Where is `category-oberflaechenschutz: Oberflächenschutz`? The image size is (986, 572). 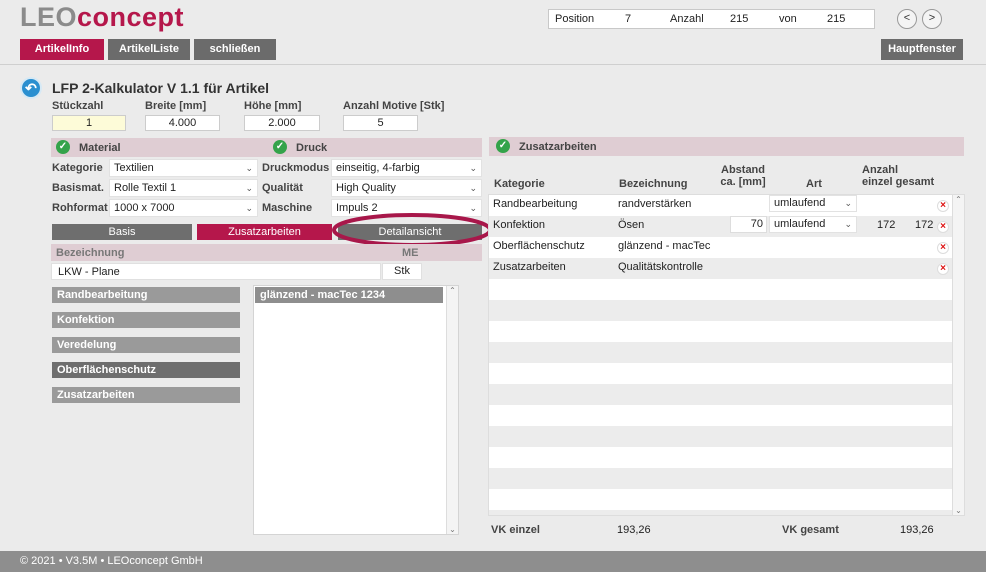 category-oberflaechenschutz: Oberflächenschutz is located at coordinates (146, 370).